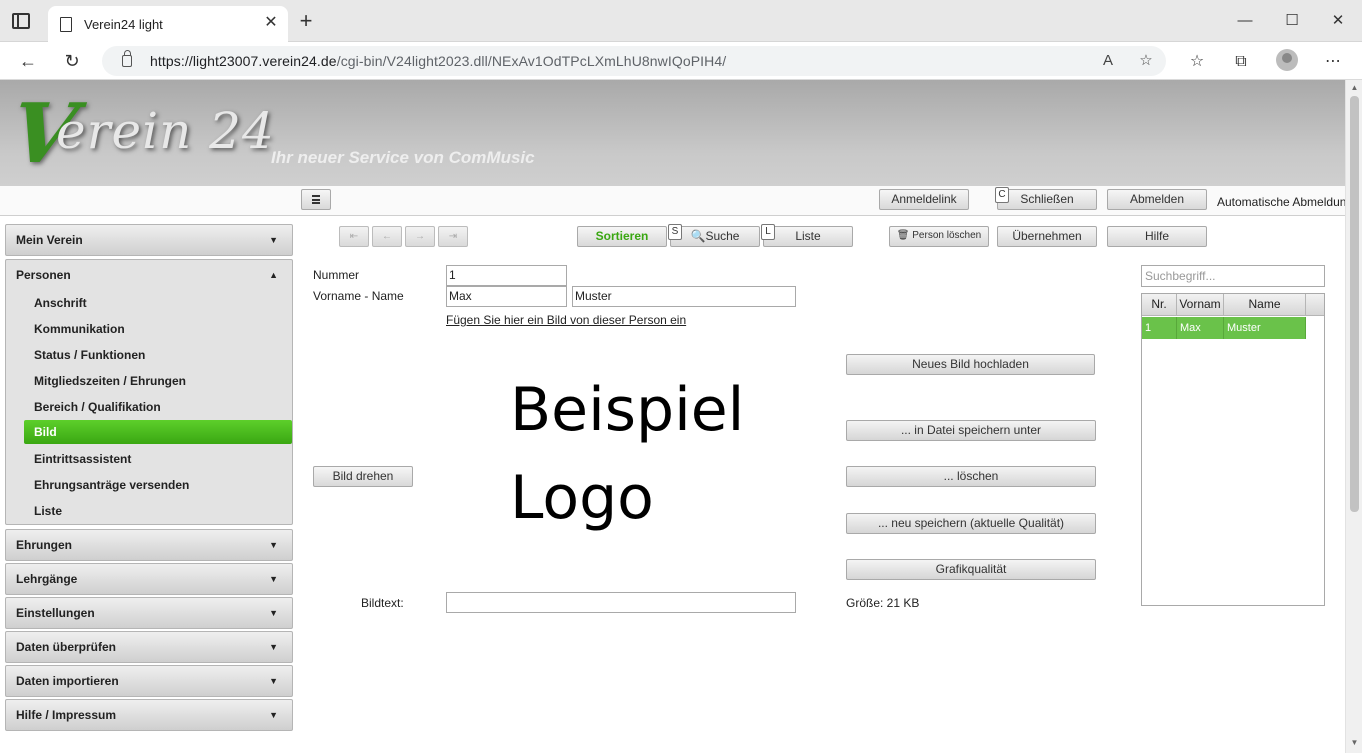 Image resolution: width=1362 pixels, height=753 pixels. What do you see at coordinates (420, 236) in the screenshot?
I see `next-record-button: →` at bounding box center [420, 236].